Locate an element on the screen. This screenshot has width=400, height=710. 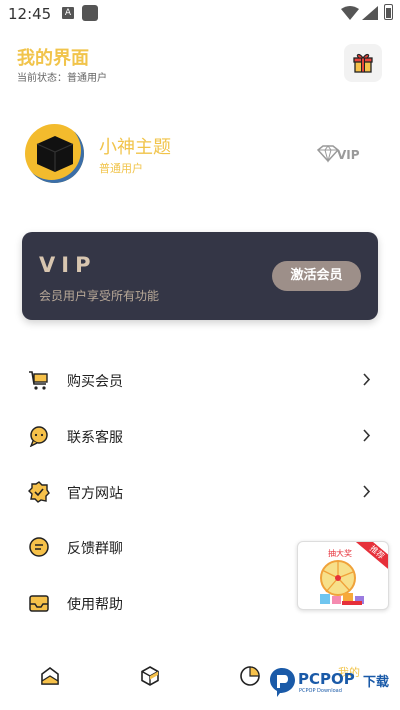
gift-button is located at coordinates (363, 63).